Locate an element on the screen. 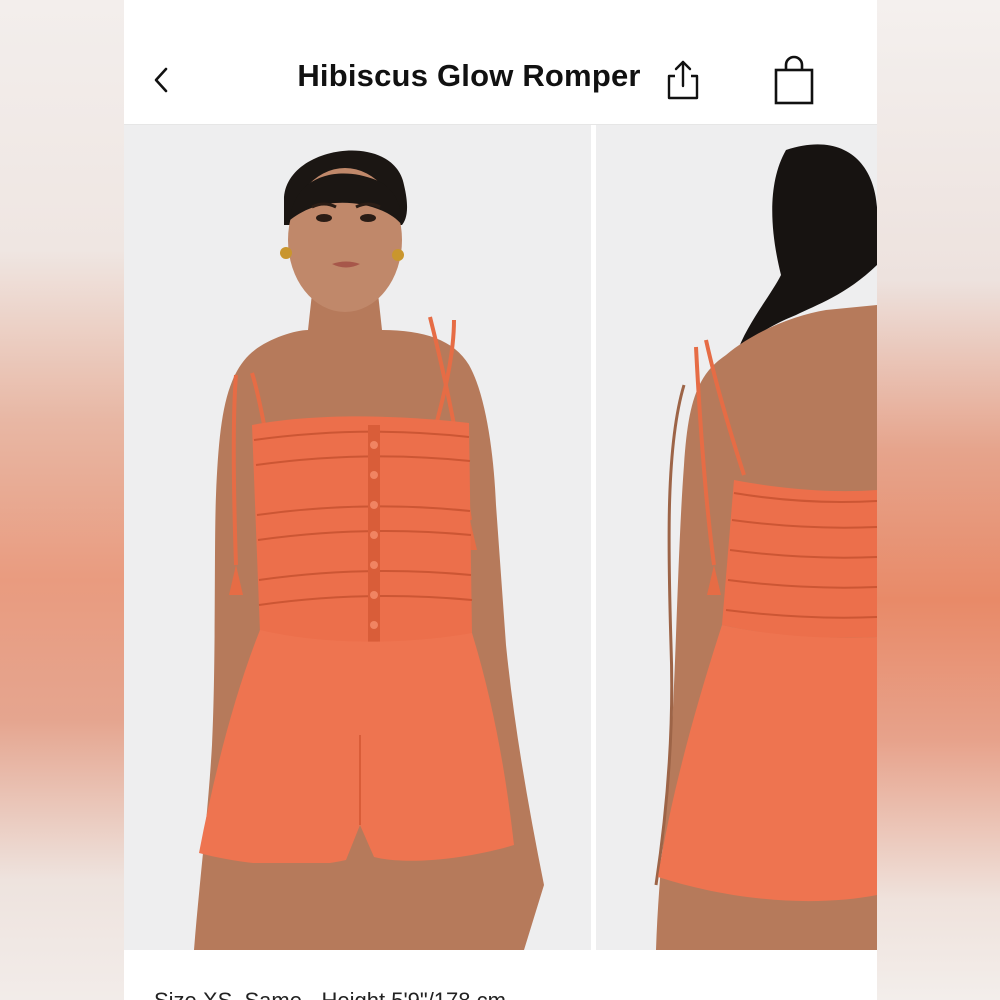 The width and height of the screenshot is (1000, 1000). model-size-text: Size XS. Same - Height 5'9"/178 cm is located at coordinates (330, 994).